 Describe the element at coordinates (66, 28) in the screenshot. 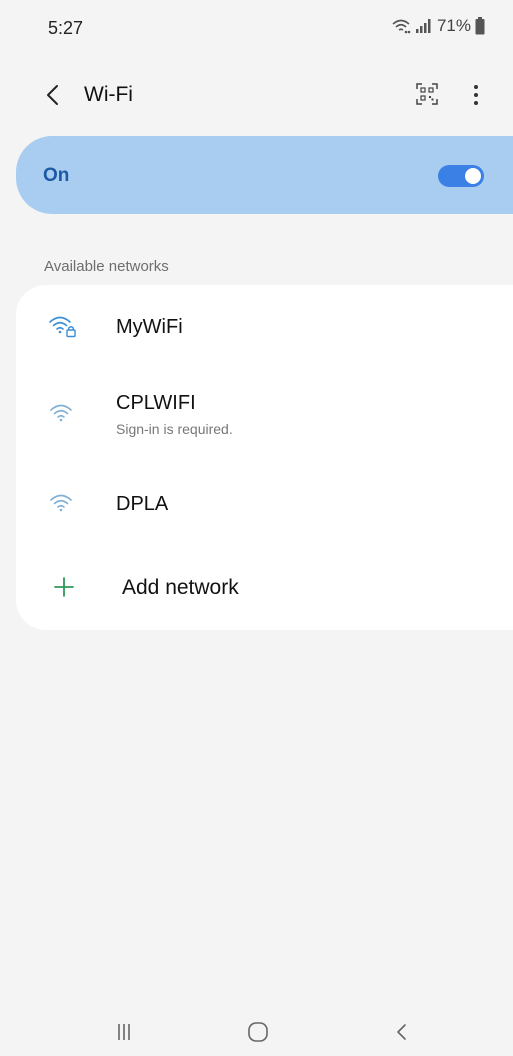

I see `status-time: 5:27` at that location.